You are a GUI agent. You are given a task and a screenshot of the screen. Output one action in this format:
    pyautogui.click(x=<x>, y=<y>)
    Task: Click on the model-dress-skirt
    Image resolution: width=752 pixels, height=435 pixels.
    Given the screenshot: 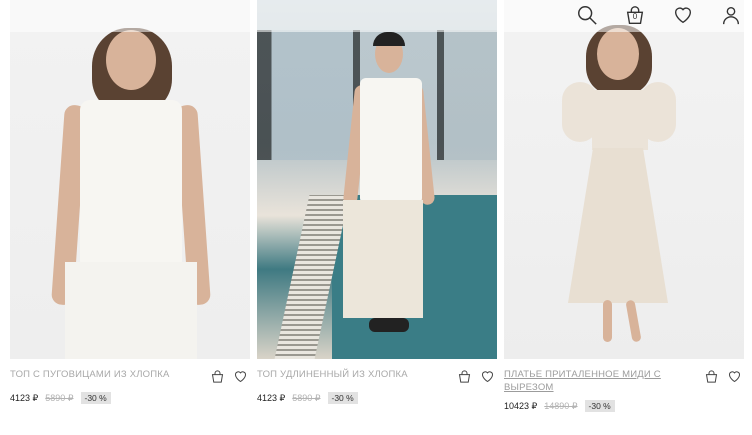 What is the action you would take?
    pyautogui.click(x=618, y=225)
    